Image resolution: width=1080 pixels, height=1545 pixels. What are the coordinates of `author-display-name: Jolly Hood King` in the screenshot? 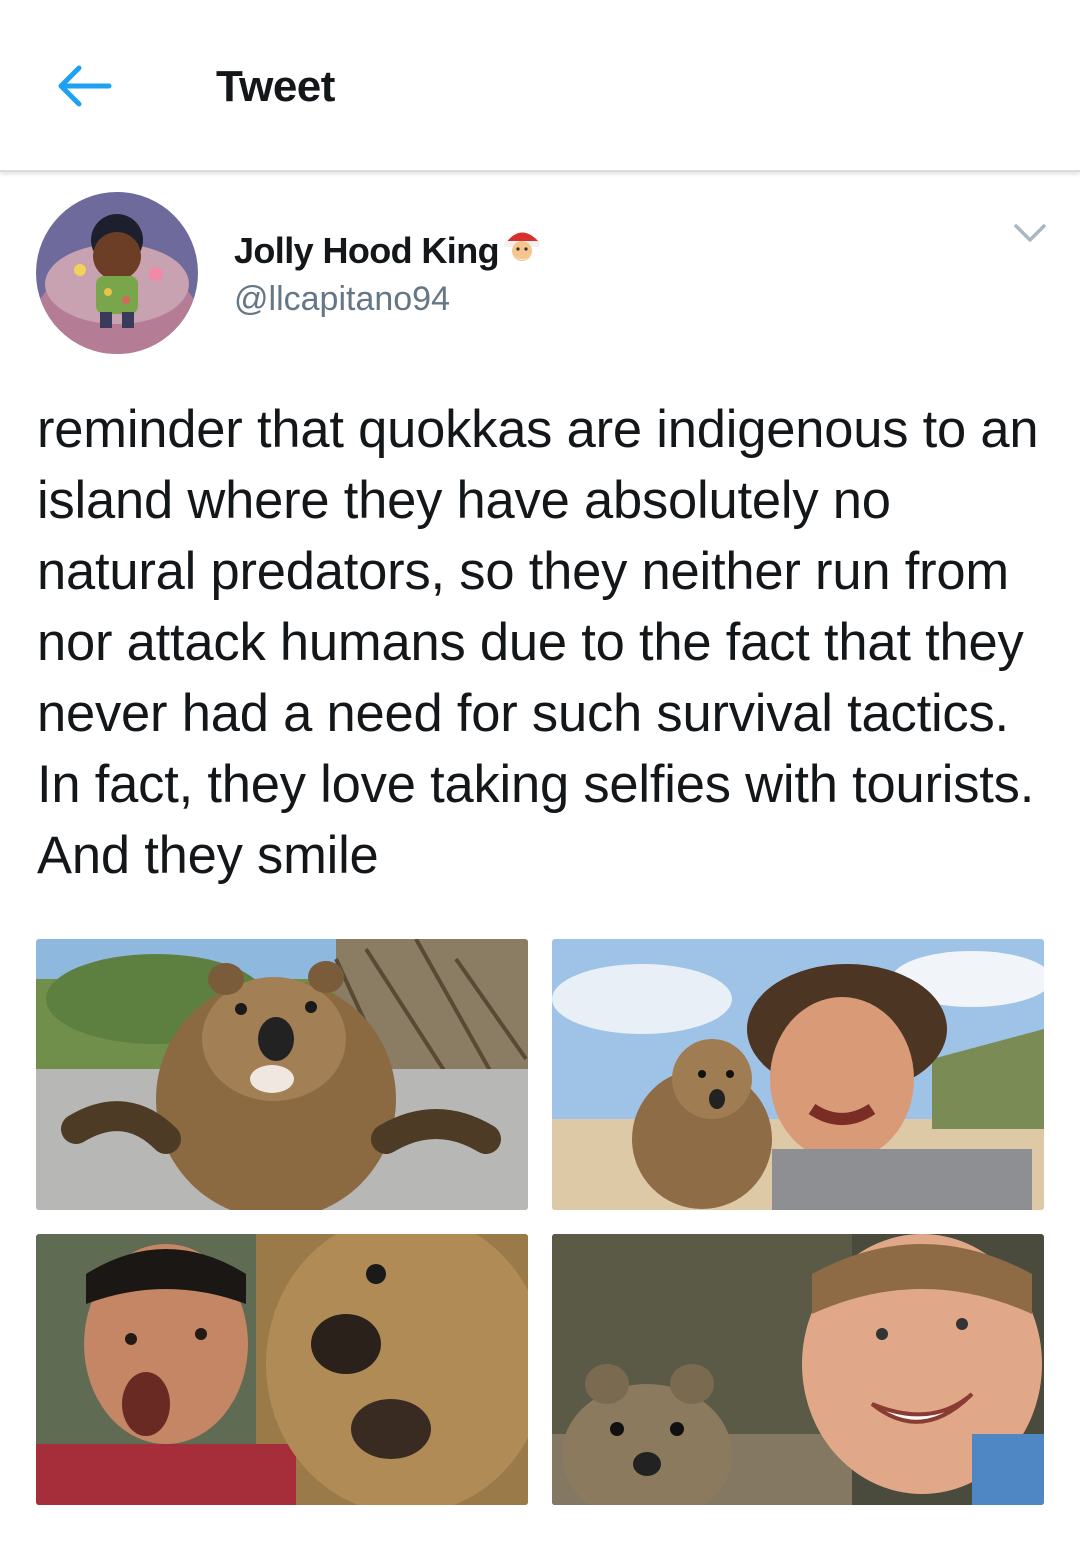 It's located at (388, 250).